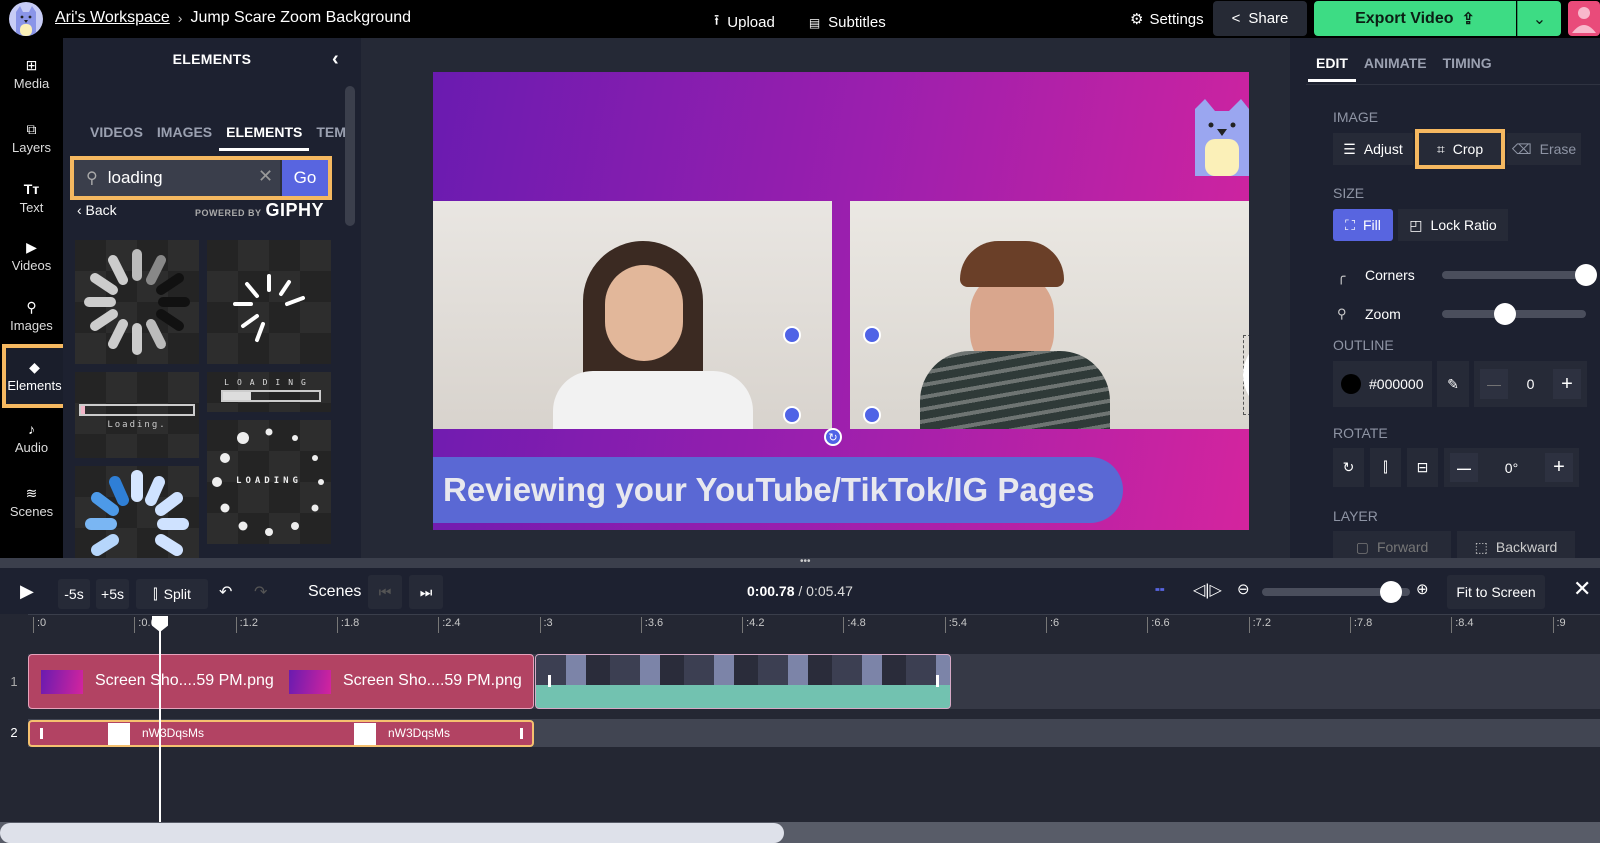 The image size is (1600, 843). I want to click on timeline-resize-handle: •••, so click(800, 562).